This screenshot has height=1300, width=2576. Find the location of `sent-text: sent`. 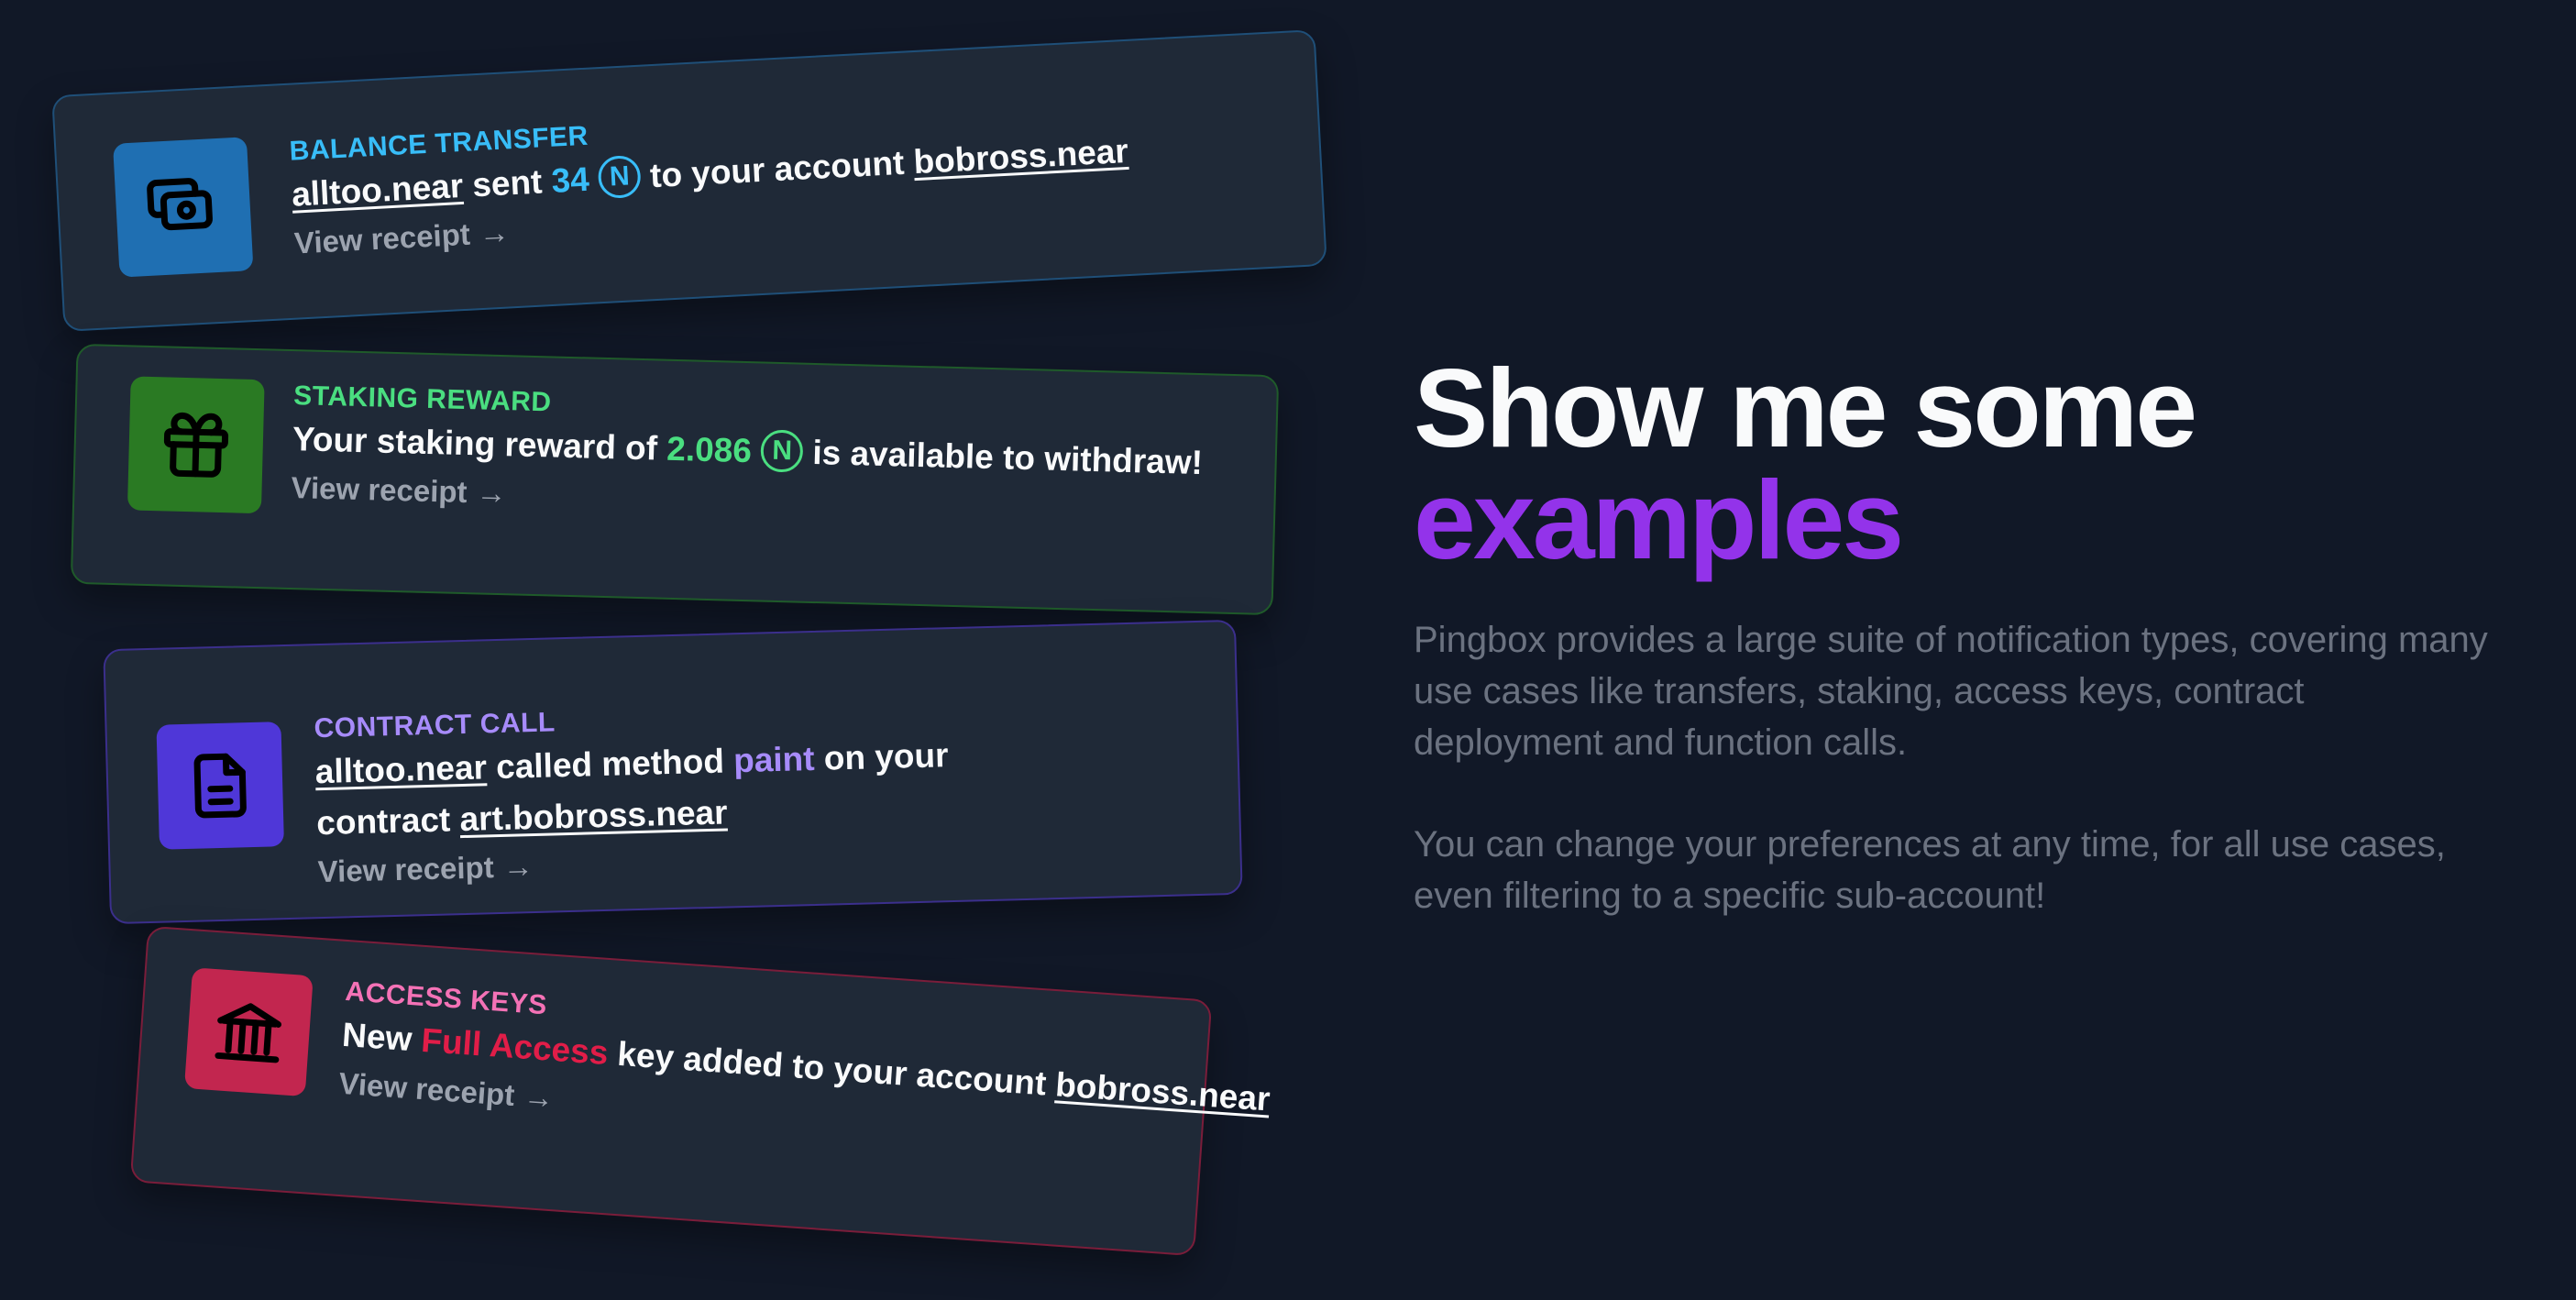

sent-text: sent is located at coordinates (507, 183).